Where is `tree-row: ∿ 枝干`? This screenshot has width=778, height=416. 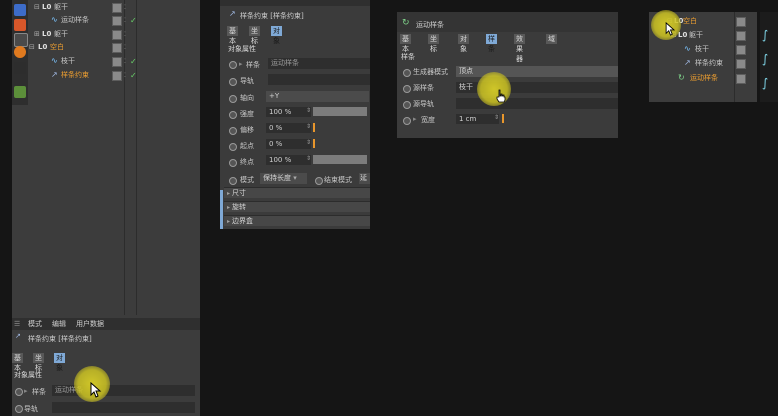
tree-row: ∿ 枝干 is located at coordinates (703, 49).